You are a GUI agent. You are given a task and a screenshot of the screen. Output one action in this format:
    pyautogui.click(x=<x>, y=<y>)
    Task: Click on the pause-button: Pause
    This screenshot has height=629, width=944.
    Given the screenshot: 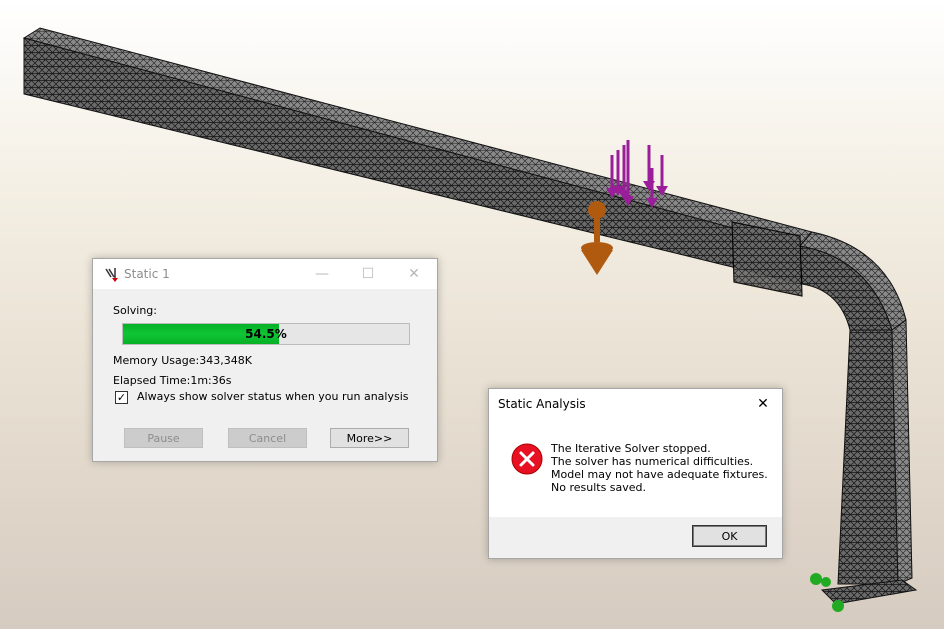 What is the action you would take?
    pyautogui.click(x=163, y=438)
    